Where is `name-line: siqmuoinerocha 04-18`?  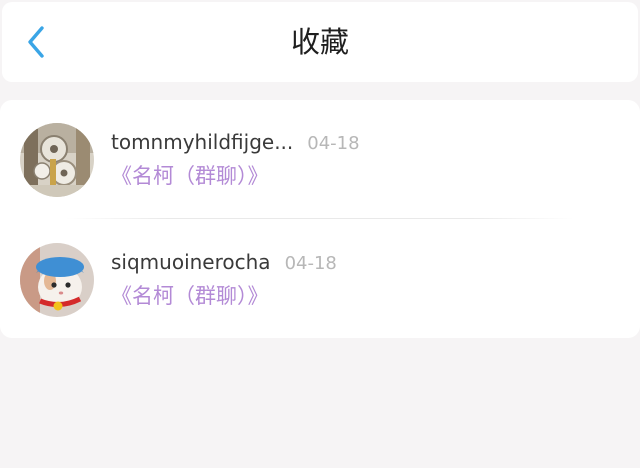 name-line: siqmuoinerocha 04-18 is located at coordinates (224, 264).